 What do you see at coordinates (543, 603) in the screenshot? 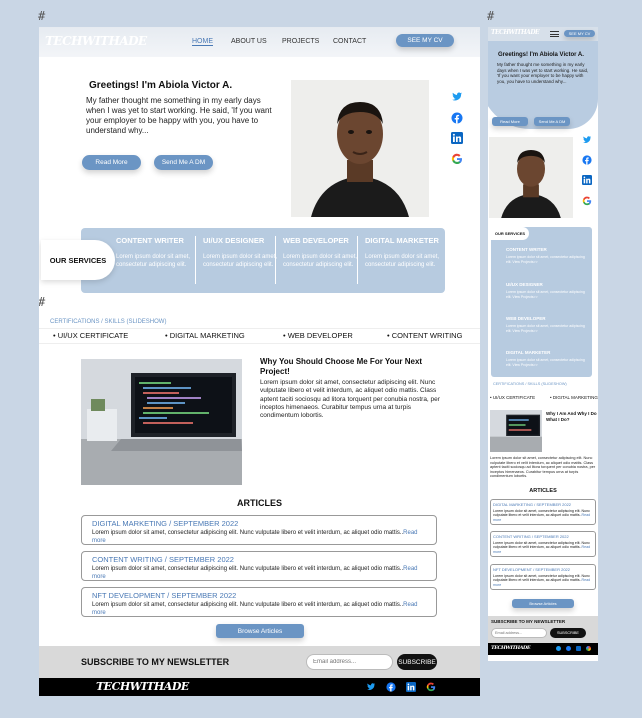
I see `mobile-browse-articles-button: Browse Articles` at bounding box center [543, 603].